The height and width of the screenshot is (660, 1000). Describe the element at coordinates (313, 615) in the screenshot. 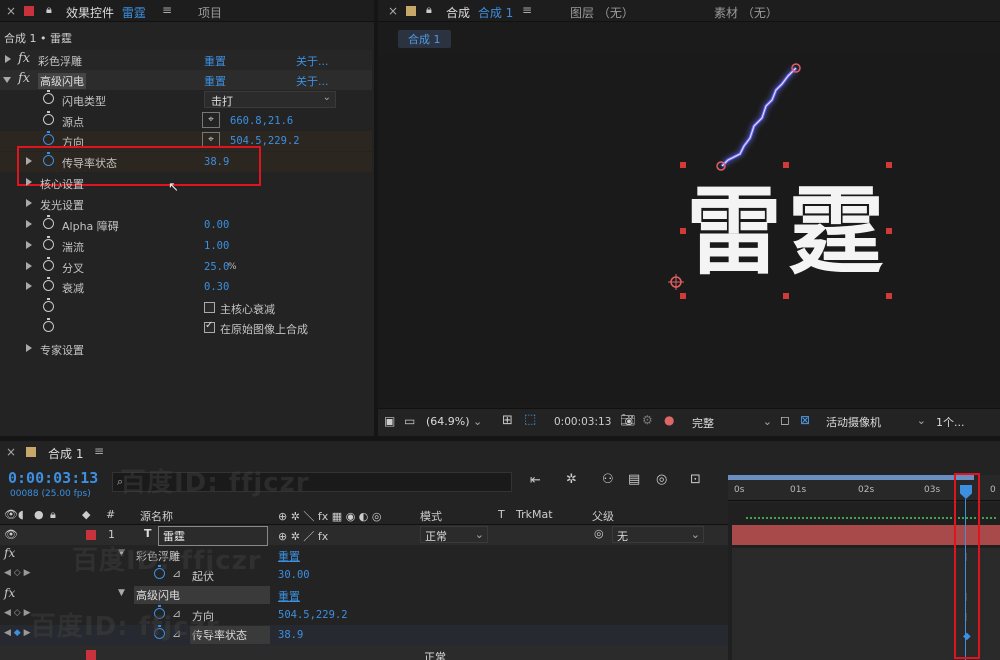

I see `prop-value: 504.5,229.2` at that location.